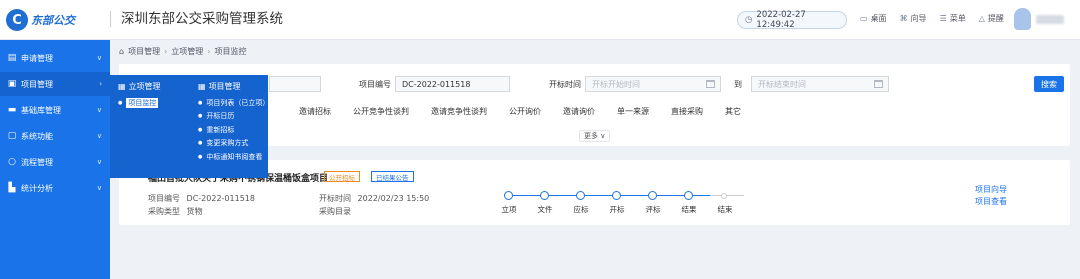  What do you see at coordinates (233, 157) in the screenshot?
I see `submenu-item-award-notice: ● 中标通知书阅查看` at bounding box center [233, 157].